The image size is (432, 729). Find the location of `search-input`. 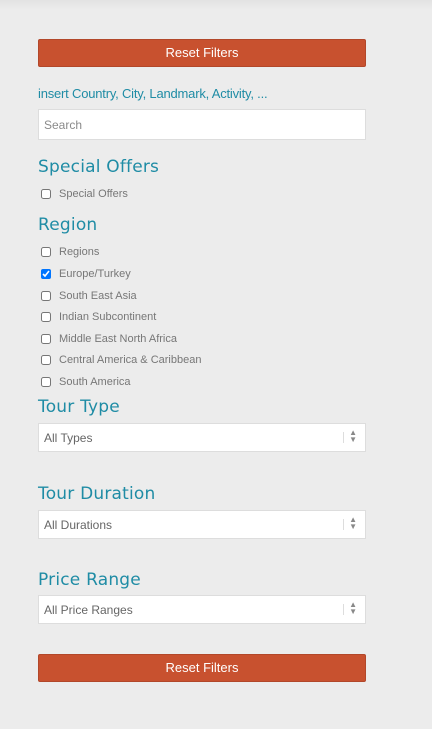

search-input is located at coordinates (202, 124).